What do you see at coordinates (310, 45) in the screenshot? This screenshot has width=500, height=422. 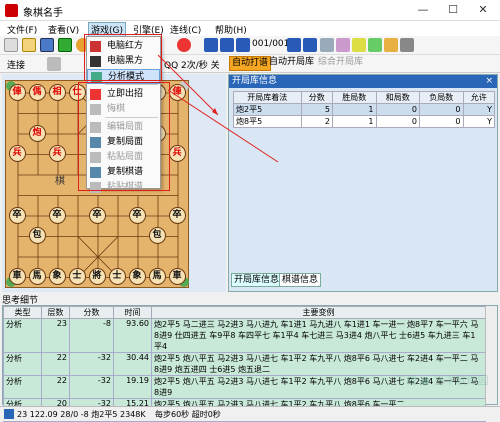 I see `last-move-icon` at bounding box center [310, 45].